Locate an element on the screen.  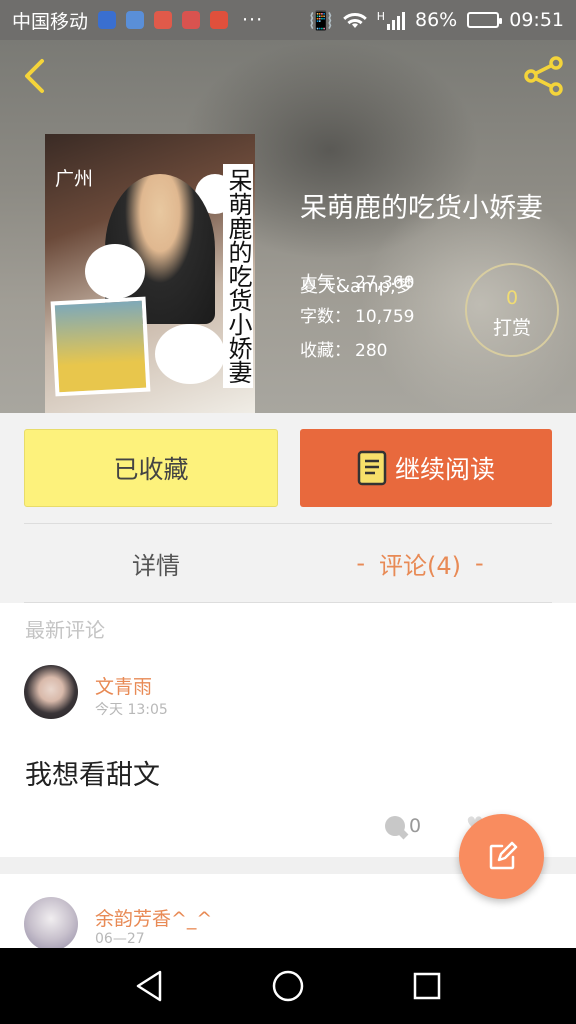
nav-home-button is located at coordinates (288, 986).